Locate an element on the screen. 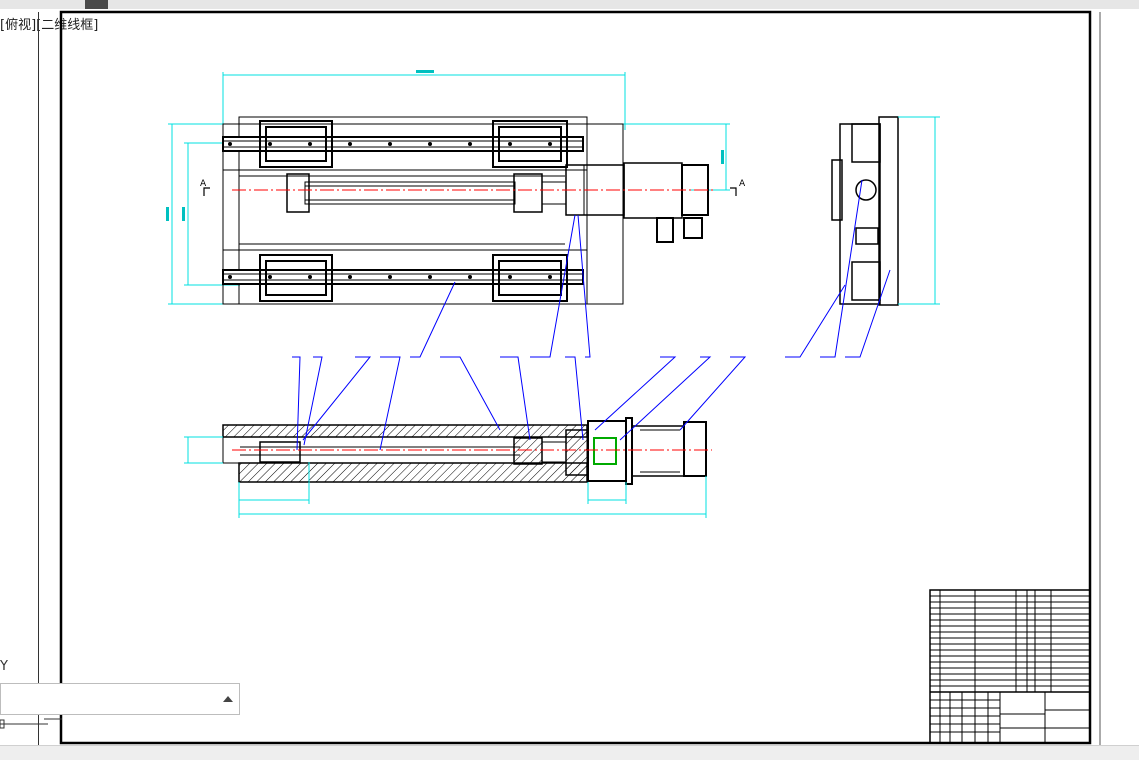 This screenshot has height=760, width=1139. section-view is located at coordinates (448, 467).